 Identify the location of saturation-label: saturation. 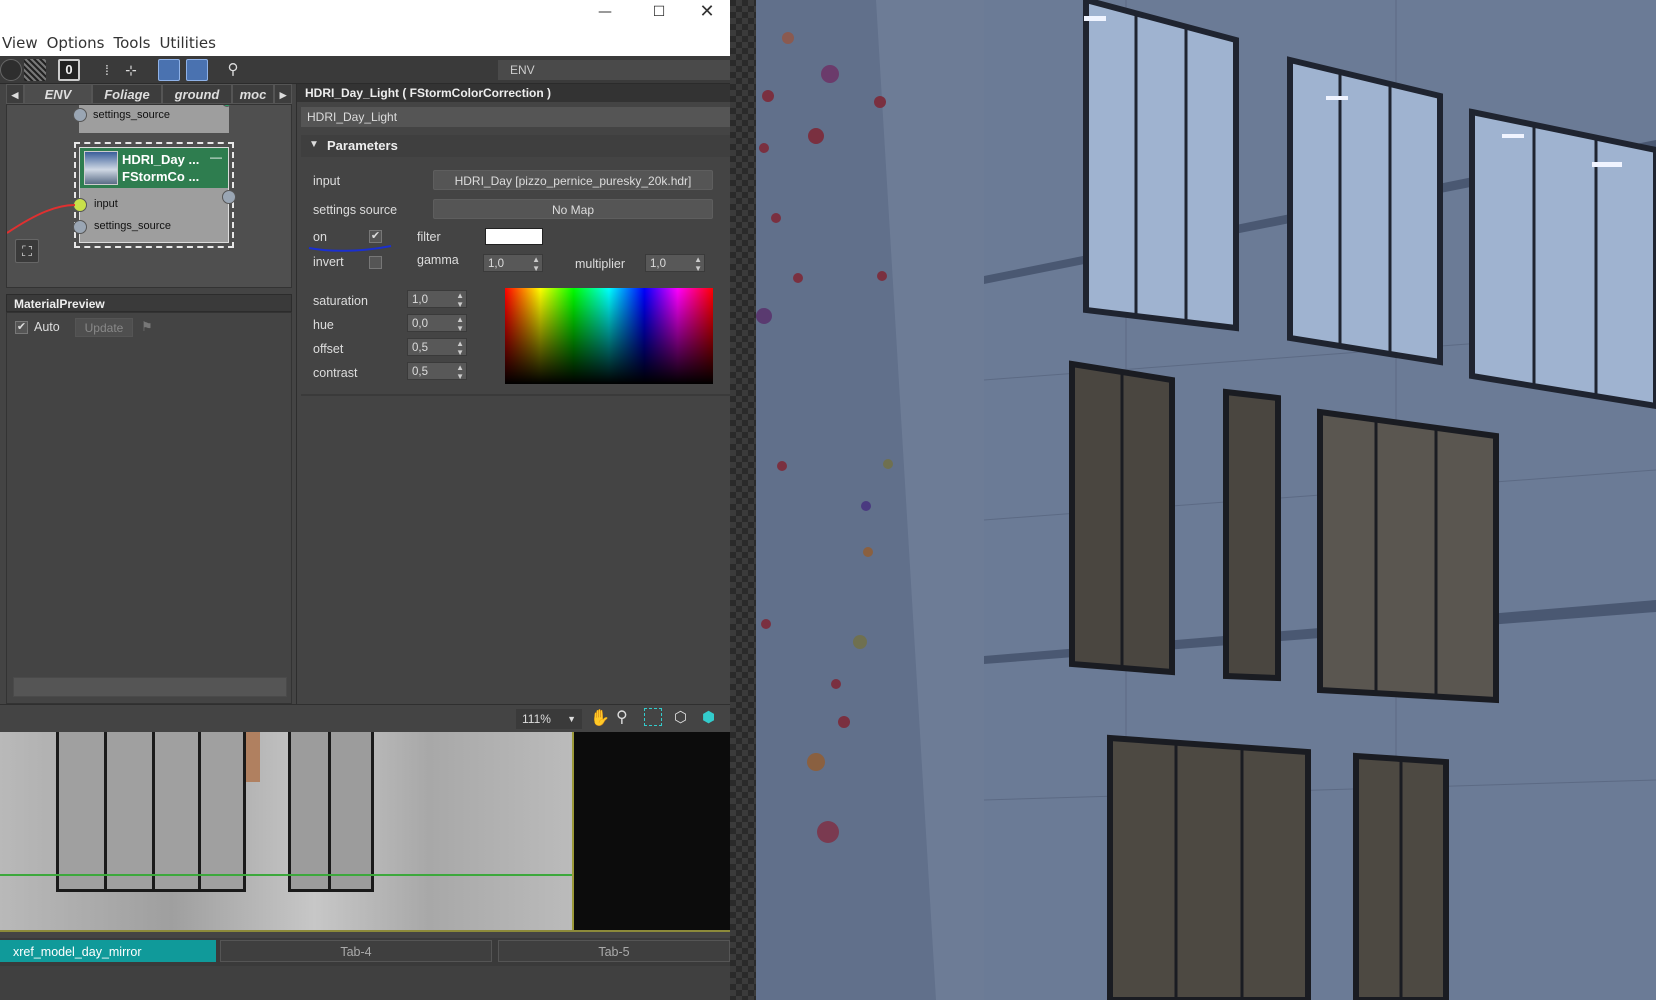
(340, 301).